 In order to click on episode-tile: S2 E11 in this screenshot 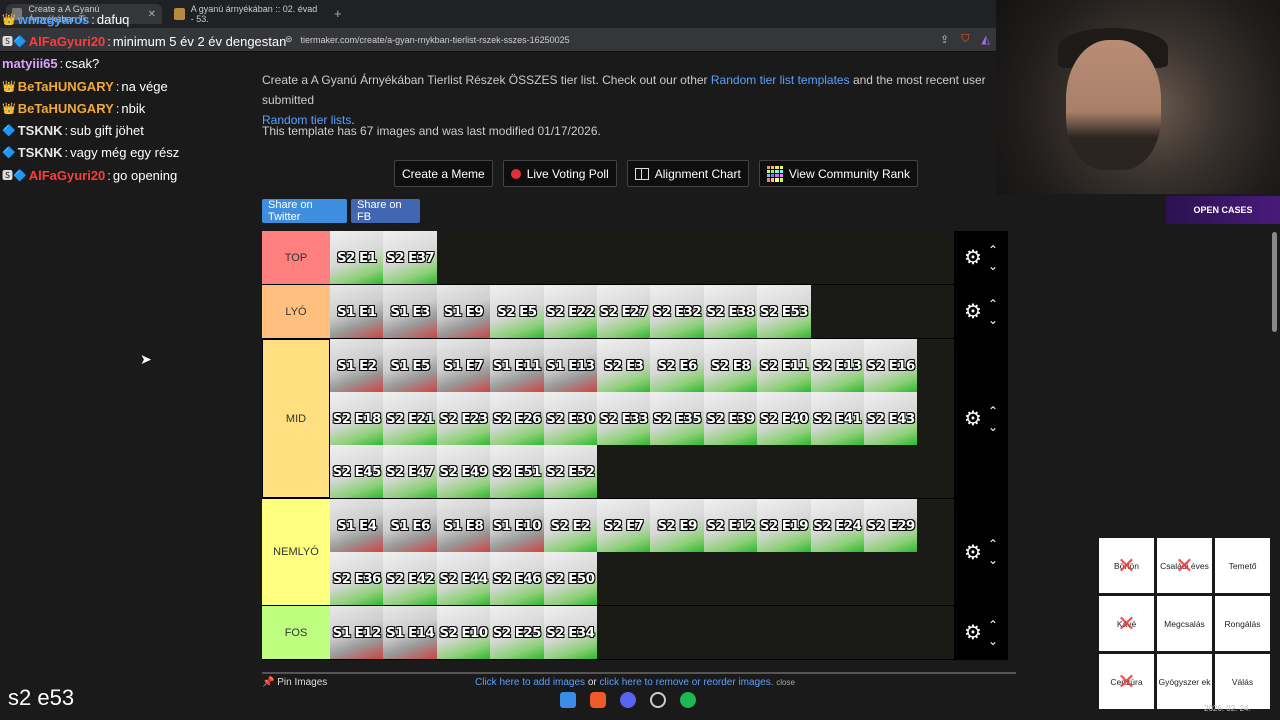, I will do `click(784, 365)`.